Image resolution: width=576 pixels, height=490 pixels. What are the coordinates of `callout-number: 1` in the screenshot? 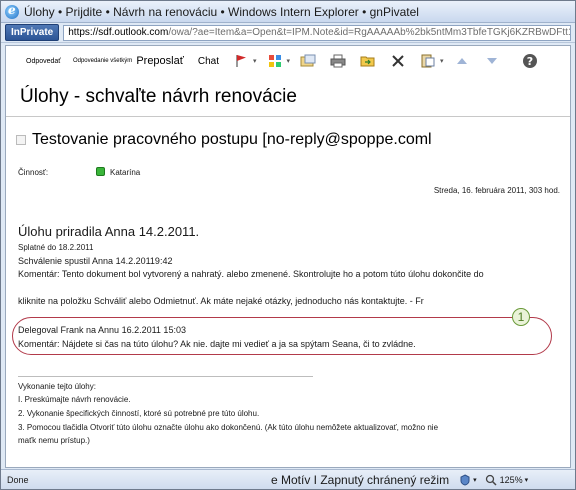 It's located at (521, 317).